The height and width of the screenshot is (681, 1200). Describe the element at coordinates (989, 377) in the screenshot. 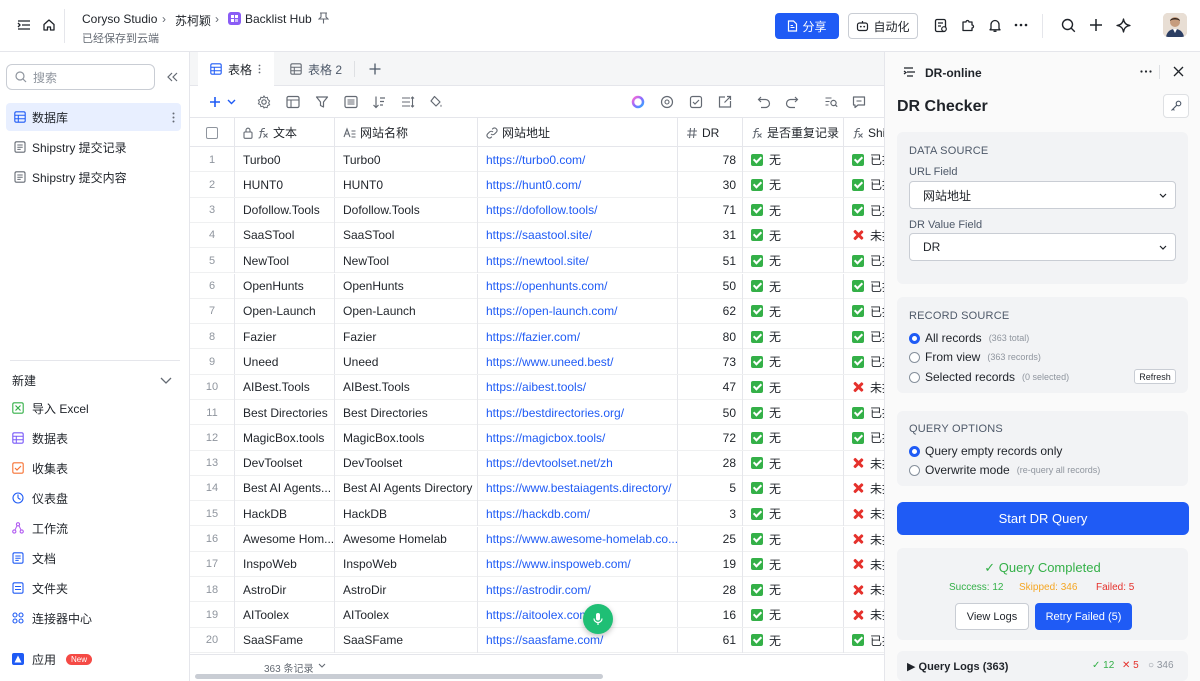

I see `radio-selected-records: Selected records (0 selected)` at that location.